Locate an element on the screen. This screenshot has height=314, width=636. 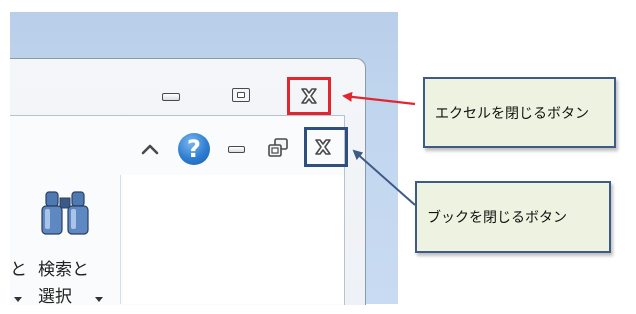
excel-close-arrow is located at coordinates (379, 98).